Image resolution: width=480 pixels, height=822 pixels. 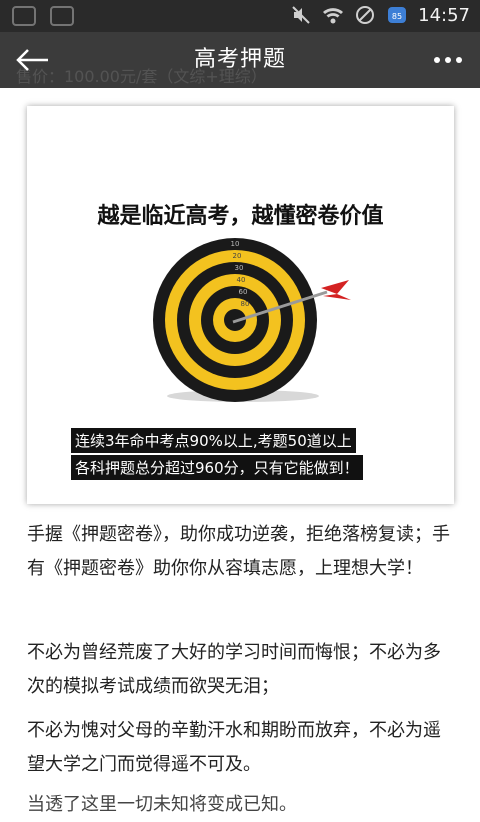 What do you see at coordinates (252, 320) in the screenshot?
I see `dartboard-image: 10 20 30 40 60 80` at bounding box center [252, 320].